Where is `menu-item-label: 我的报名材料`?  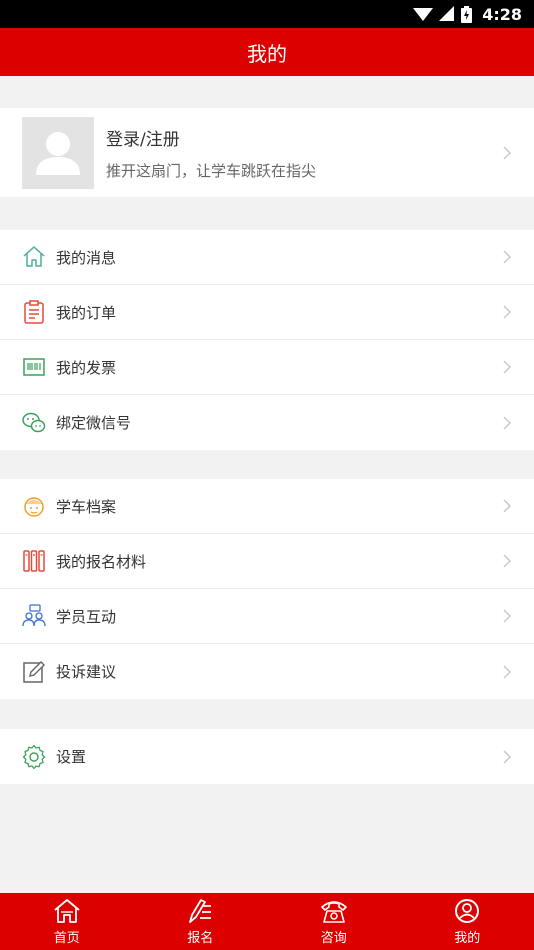 menu-item-label: 我的报名材料 is located at coordinates (101, 561).